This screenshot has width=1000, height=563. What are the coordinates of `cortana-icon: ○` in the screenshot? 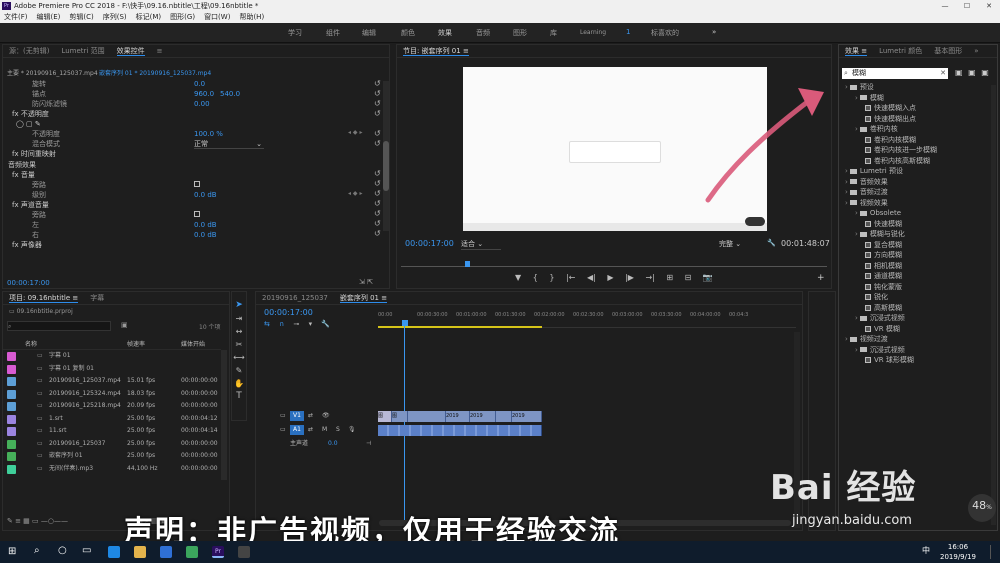 It's located at (62, 550).